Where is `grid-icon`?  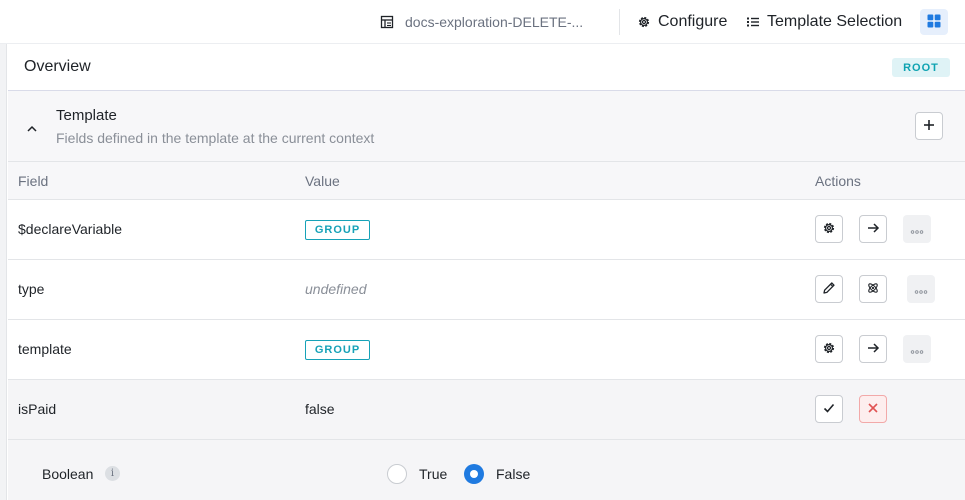
grid-icon is located at coordinates (934, 22).